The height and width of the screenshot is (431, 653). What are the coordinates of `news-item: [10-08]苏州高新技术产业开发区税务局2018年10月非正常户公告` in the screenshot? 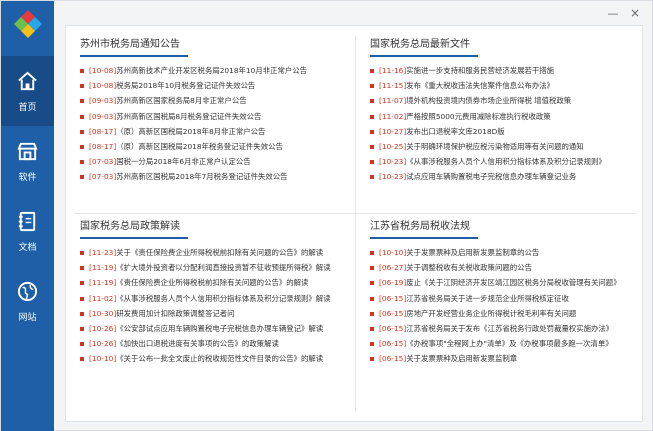 It's located at (212, 70).